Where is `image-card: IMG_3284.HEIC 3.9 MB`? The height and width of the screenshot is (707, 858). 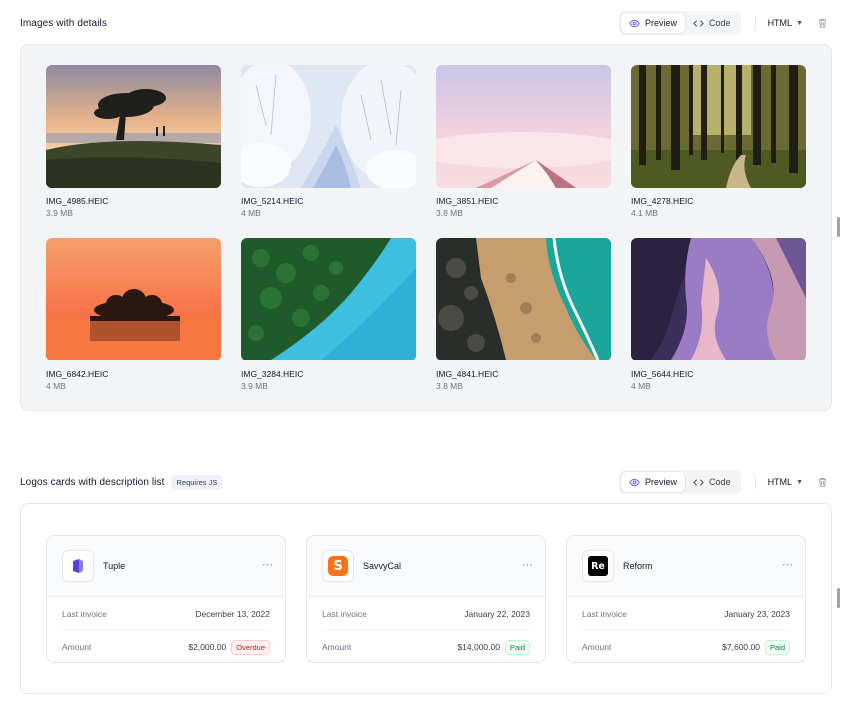
image-card: IMG_3284.HEIC 3.9 MB is located at coordinates (328, 315).